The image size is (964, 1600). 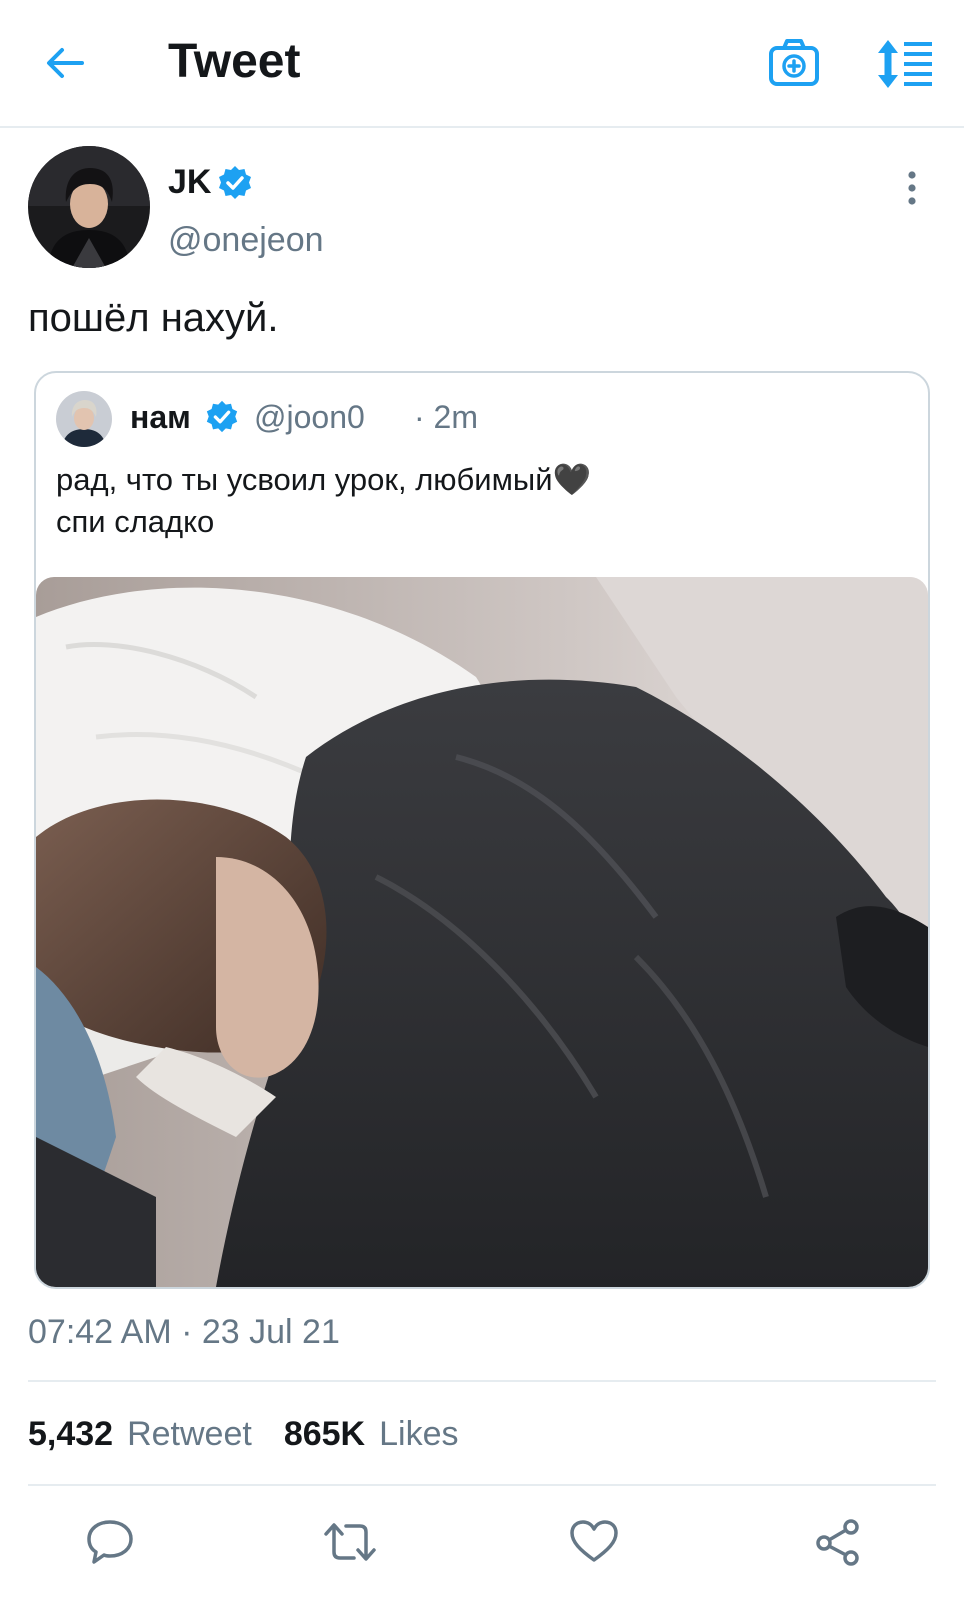 What do you see at coordinates (189, 1434) in the screenshot?
I see `retweets-label: Retweet` at bounding box center [189, 1434].